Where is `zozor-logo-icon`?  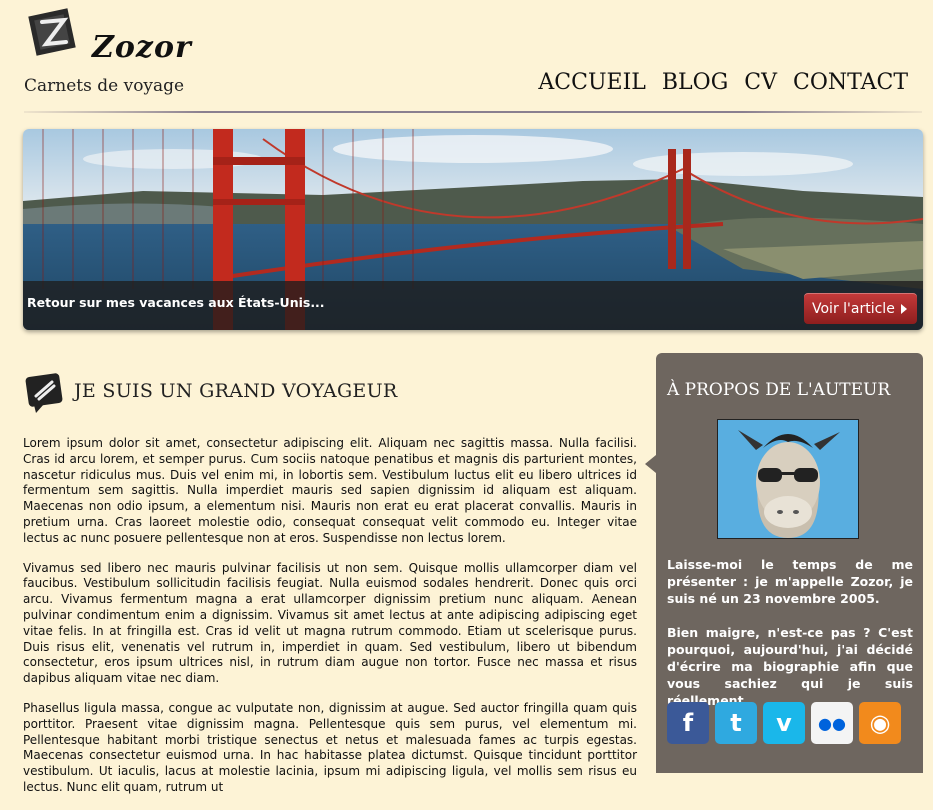 zozor-logo-icon is located at coordinates (53, 33).